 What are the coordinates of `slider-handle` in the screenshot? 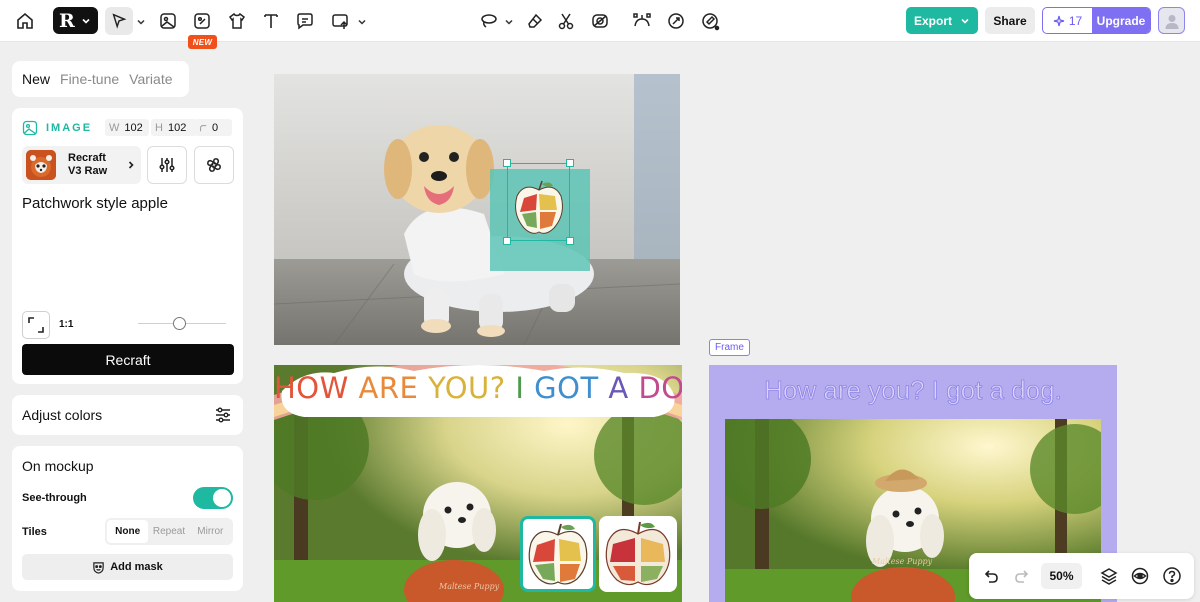 It's located at (179, 323).